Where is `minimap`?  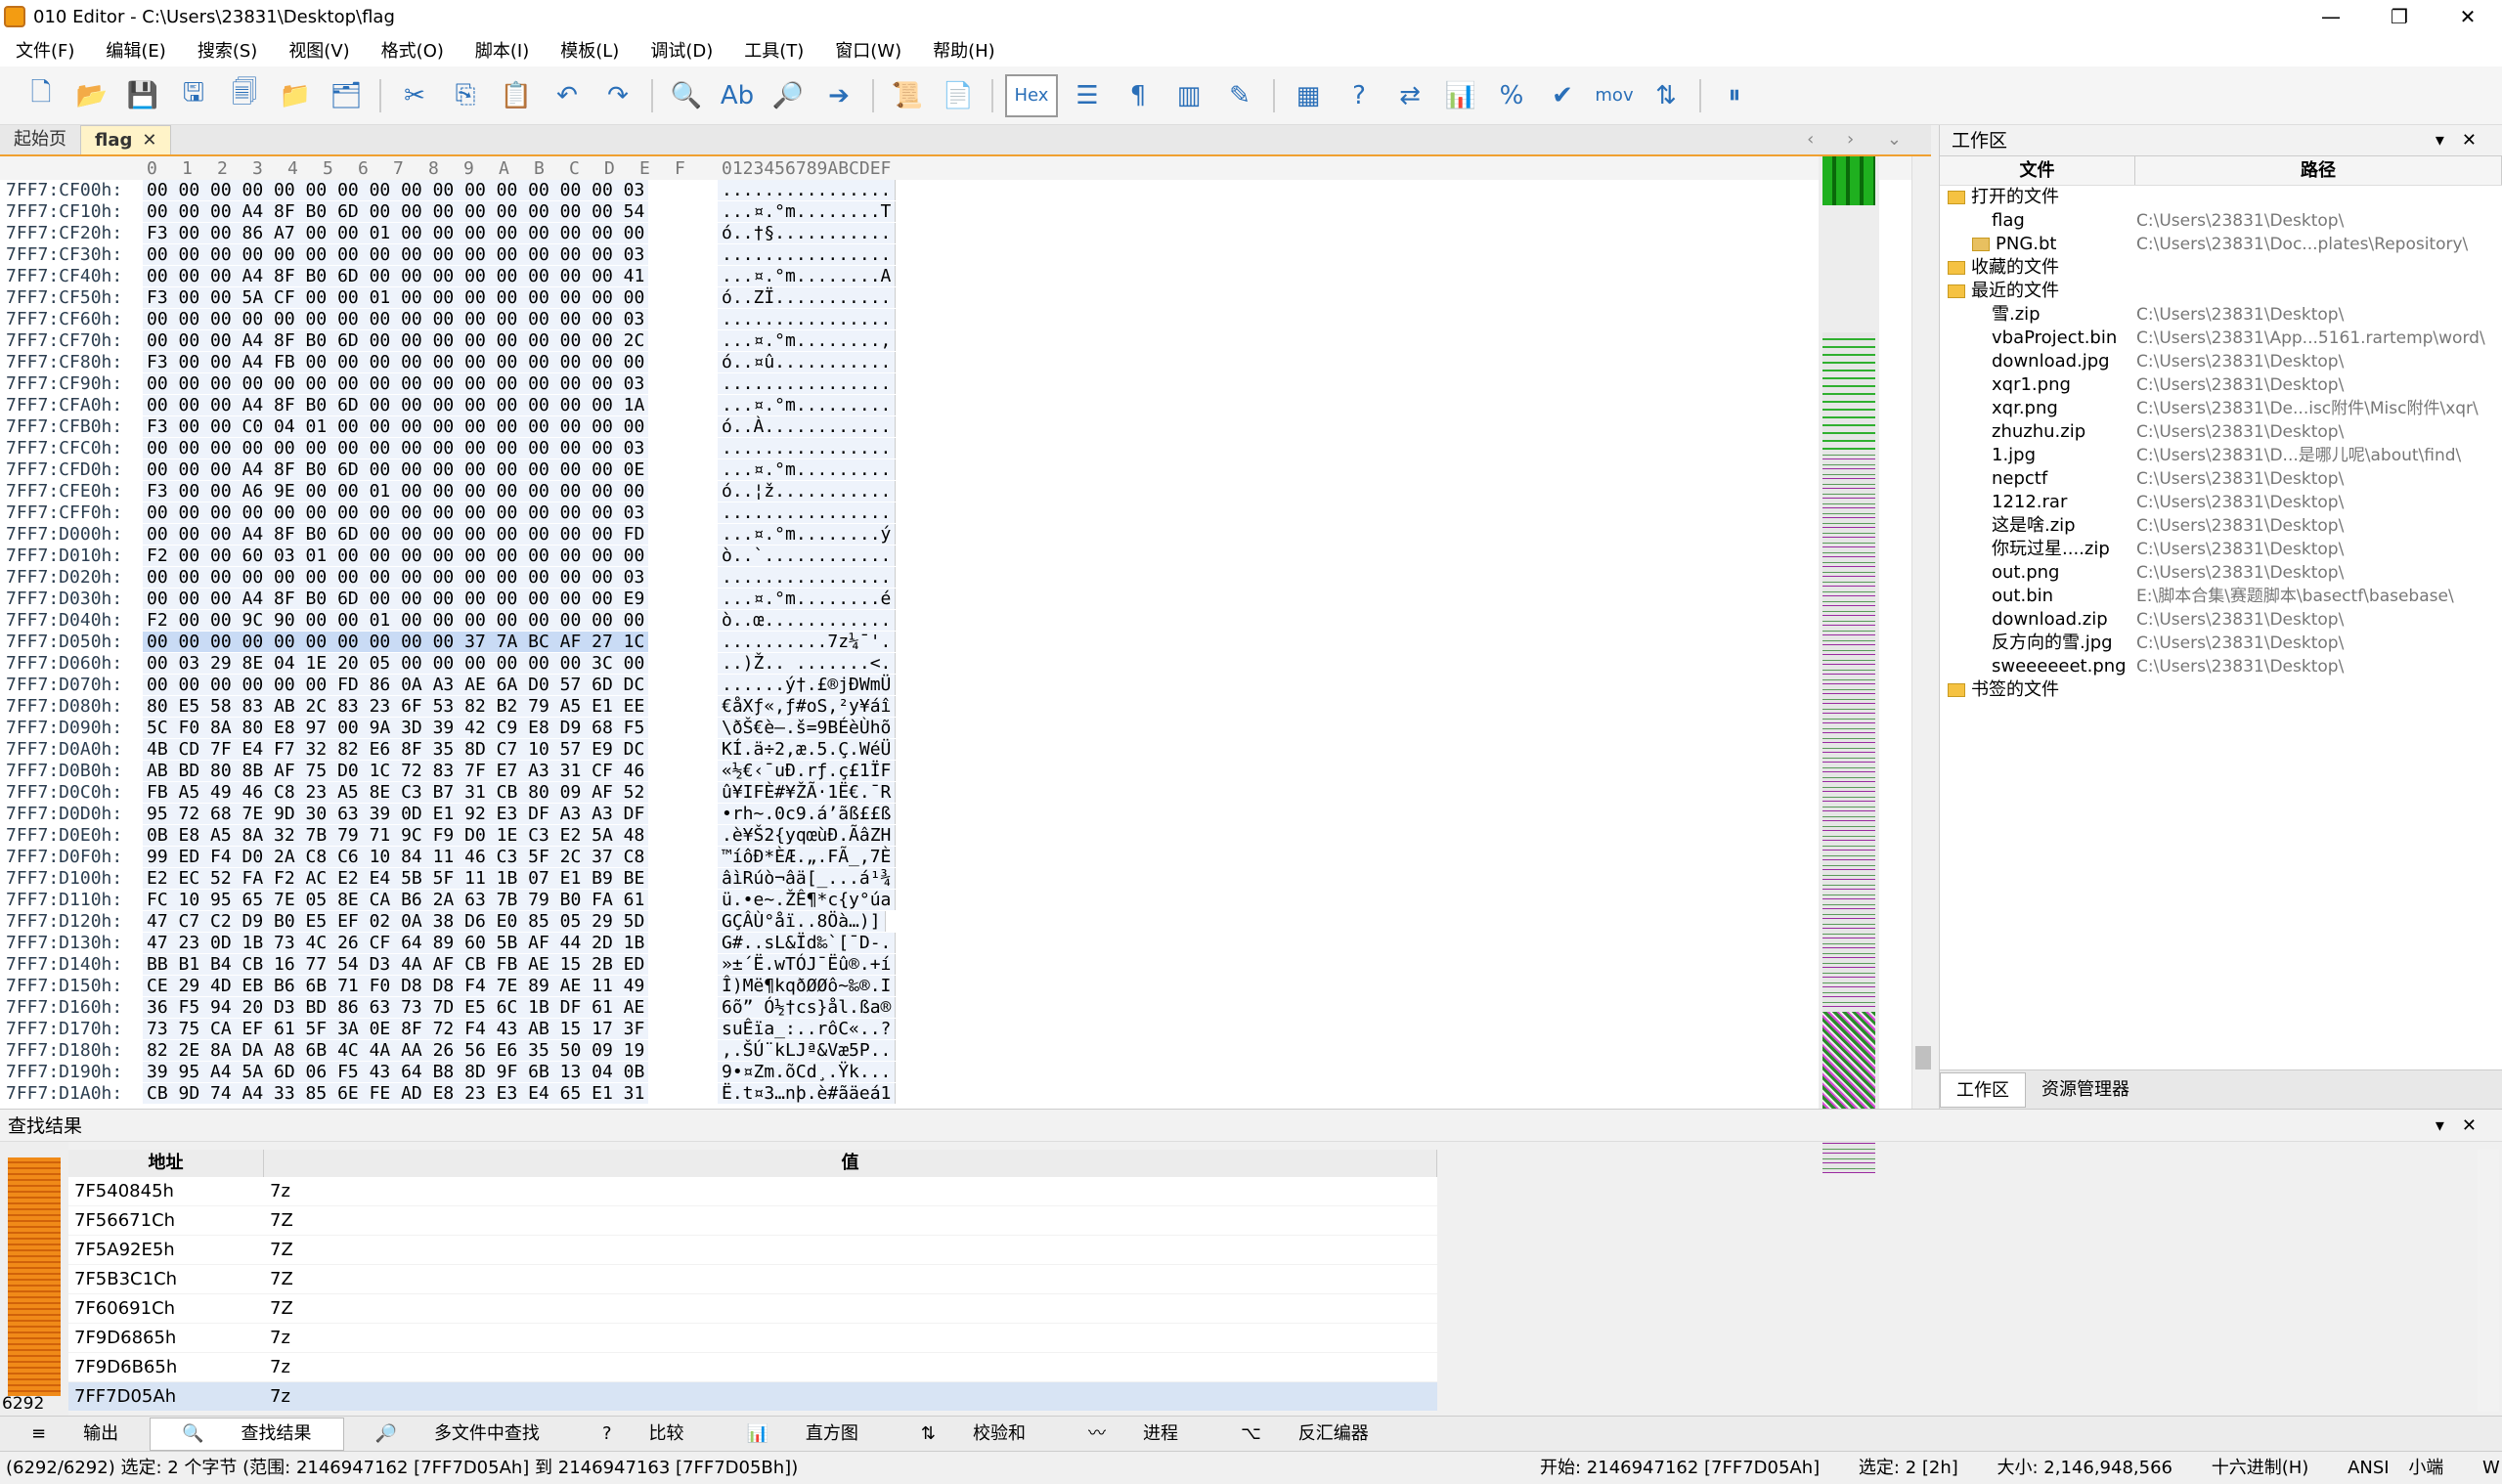 minimap is located at coordinates (1849, 664).